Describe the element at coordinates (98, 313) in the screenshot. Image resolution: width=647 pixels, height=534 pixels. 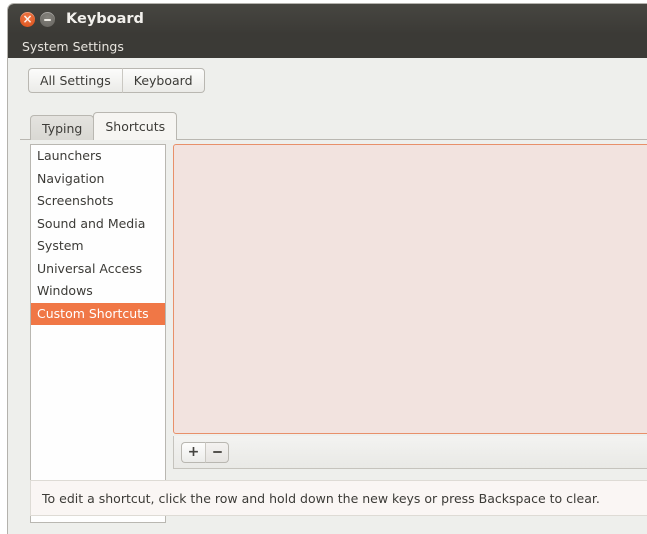
I see `sidebar-item-custom-shortcuts: Custom Shortcuts` at that location.